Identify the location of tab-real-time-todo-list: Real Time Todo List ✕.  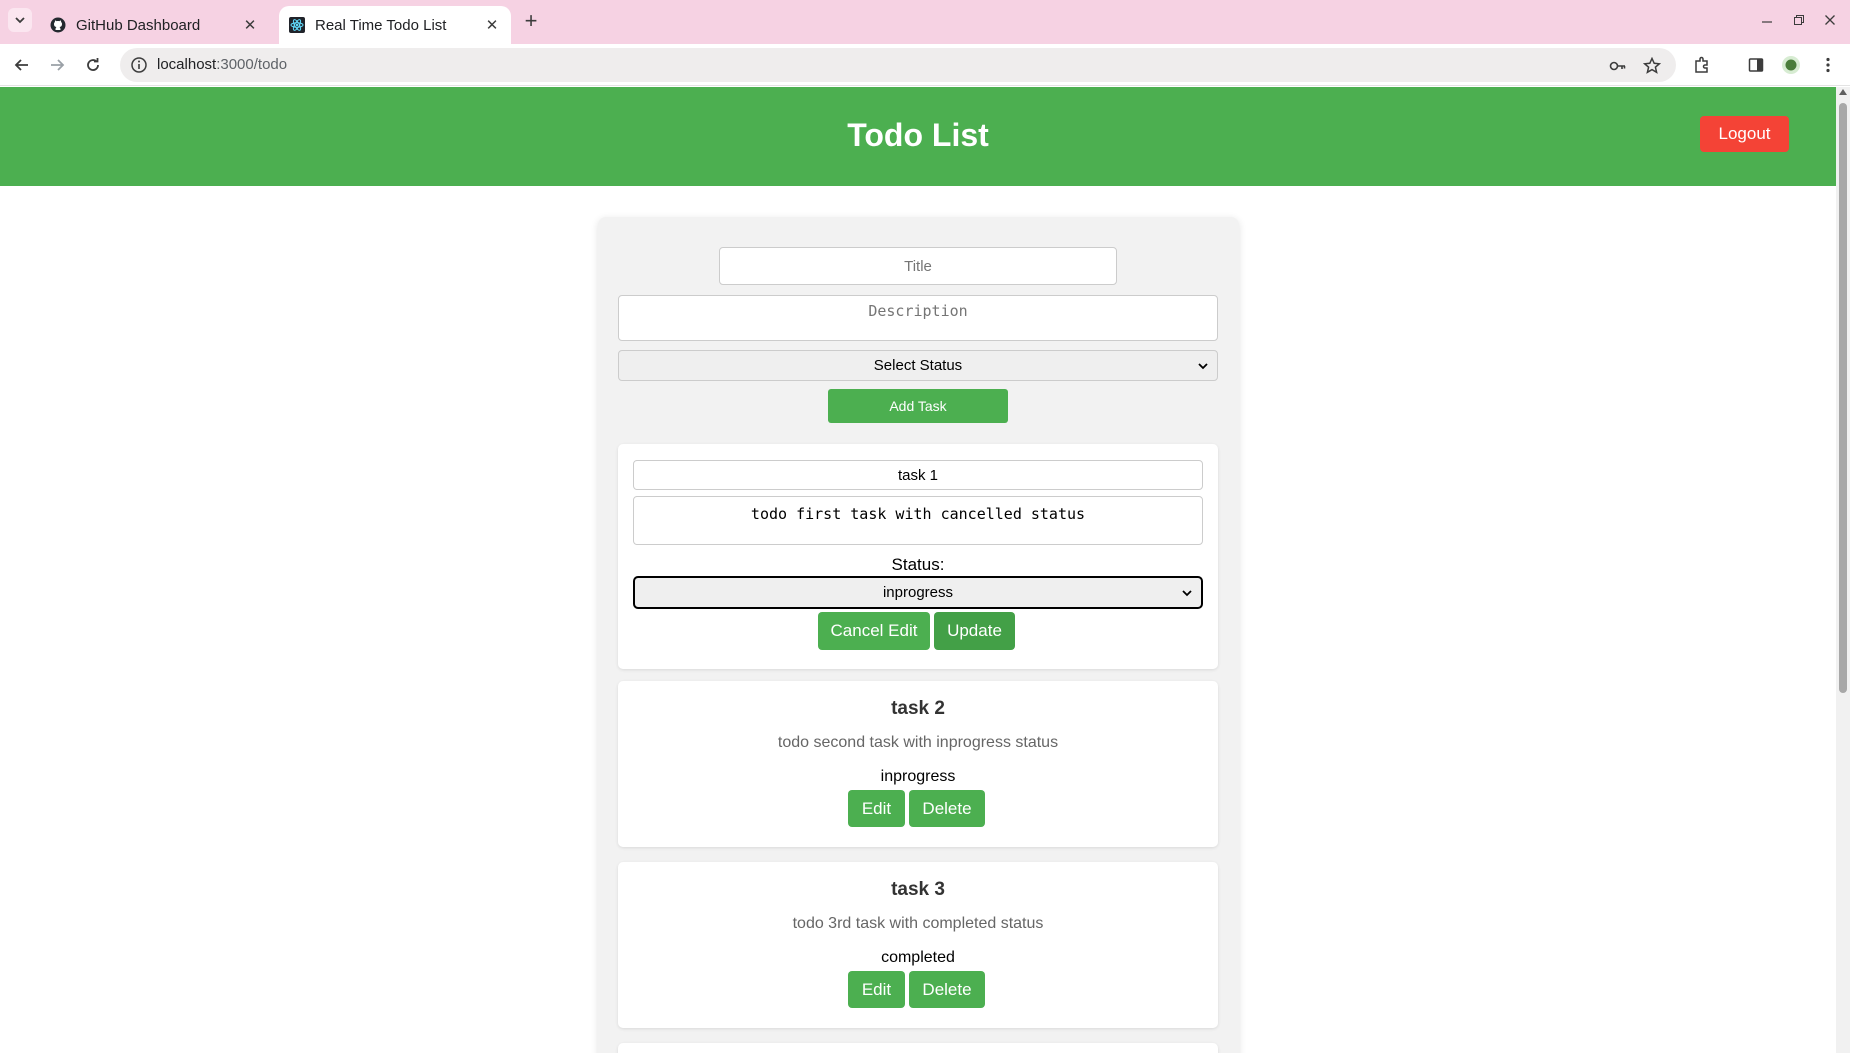
(395, 25).